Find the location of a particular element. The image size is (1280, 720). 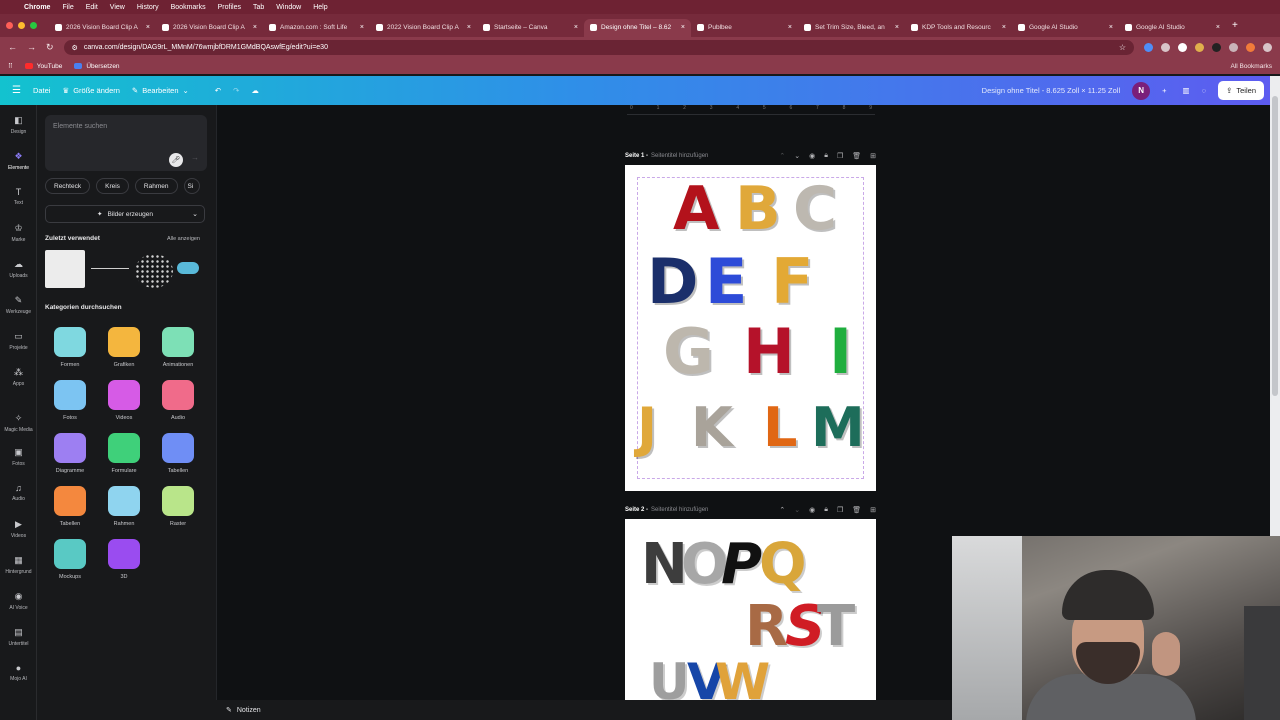

page-2: NOPQRSTUVW is located at coordinates (750, 609).